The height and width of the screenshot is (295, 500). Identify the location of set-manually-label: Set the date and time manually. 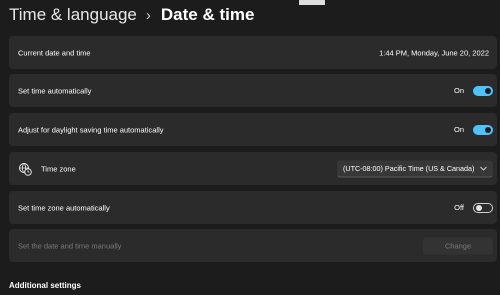
(70, 245).